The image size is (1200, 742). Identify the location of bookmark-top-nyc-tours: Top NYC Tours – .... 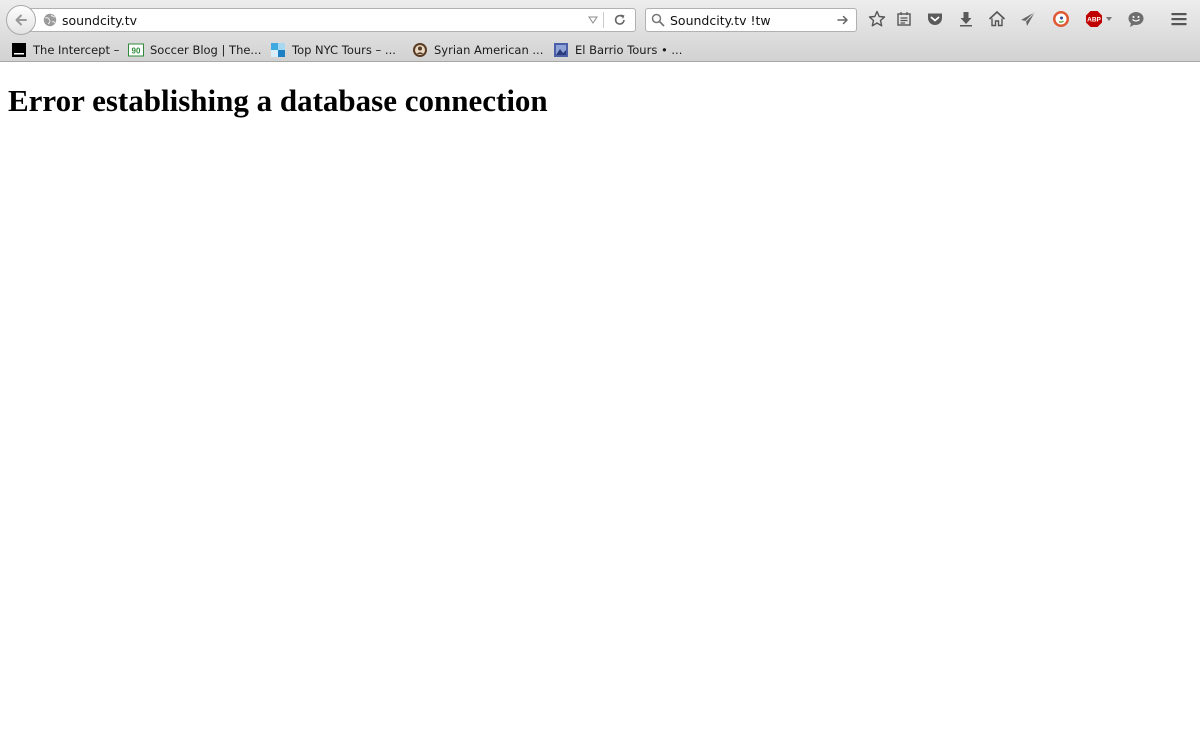
(333, 50).